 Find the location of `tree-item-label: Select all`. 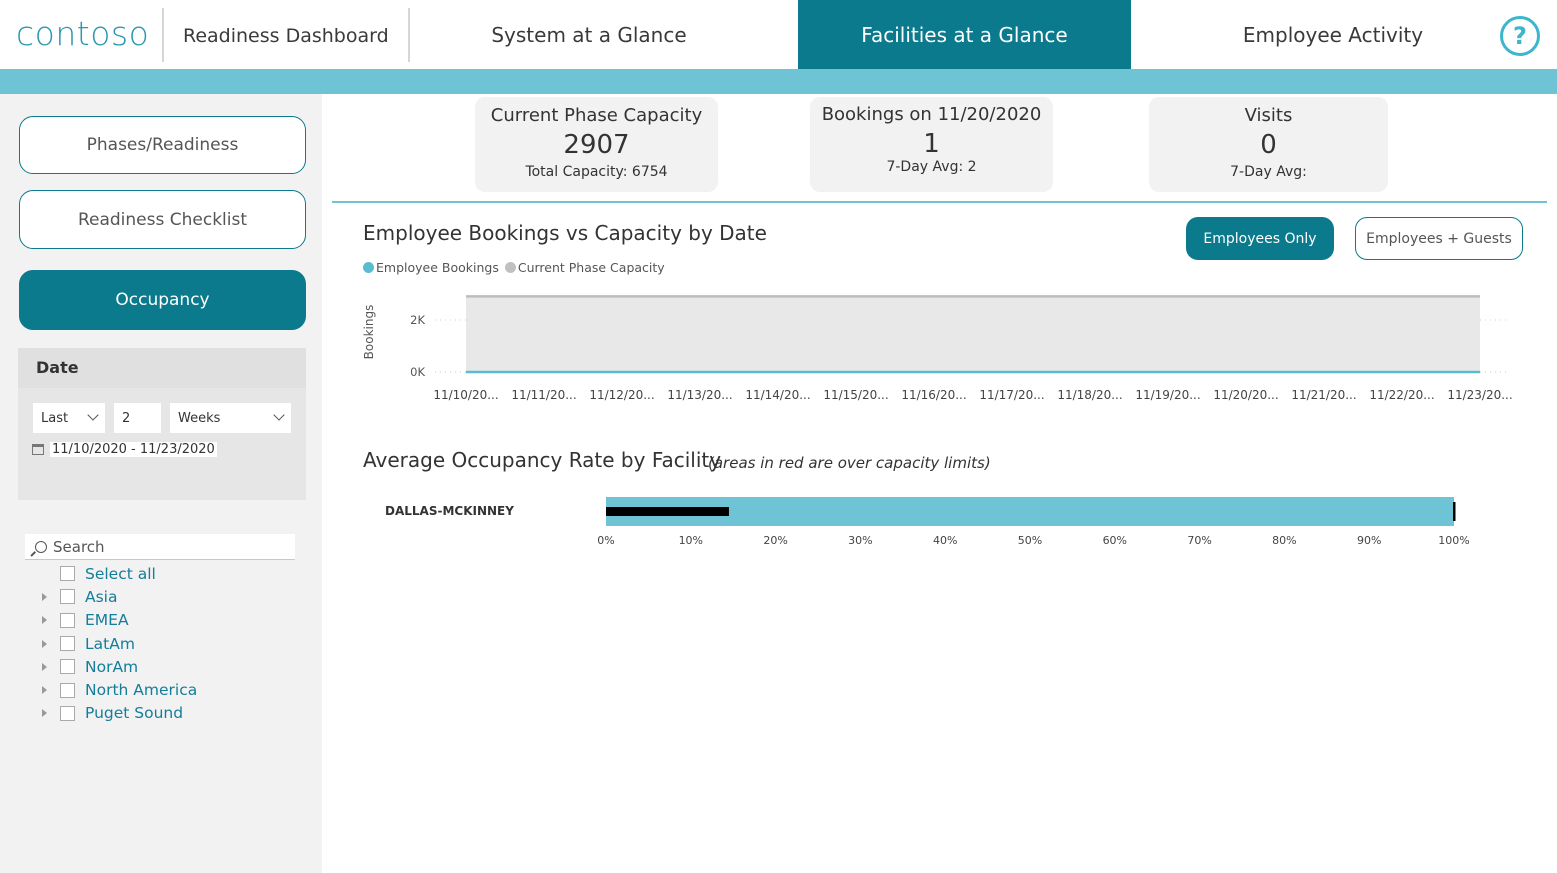

tree-item-label: Select all is located at coordinates (120, 573).